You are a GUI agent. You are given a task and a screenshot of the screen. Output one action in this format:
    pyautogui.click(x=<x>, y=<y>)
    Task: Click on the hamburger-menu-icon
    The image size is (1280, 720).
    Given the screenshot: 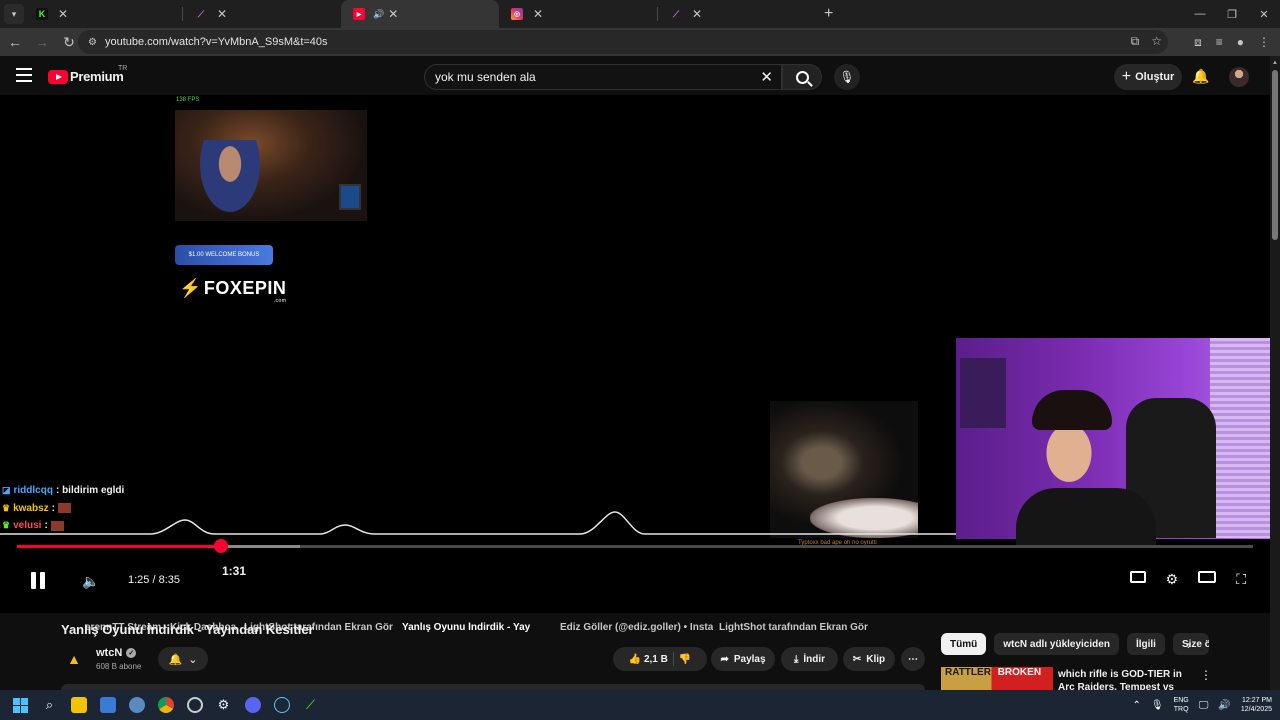 What is the action you would take?
    pyautogui.click(x=24, y=75)
    